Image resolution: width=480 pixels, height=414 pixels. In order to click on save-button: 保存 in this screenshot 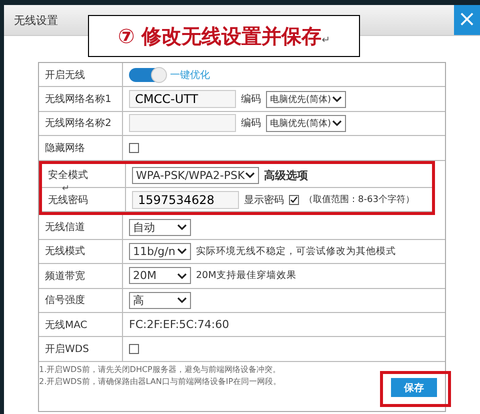, I will do `click(414, 387)`.